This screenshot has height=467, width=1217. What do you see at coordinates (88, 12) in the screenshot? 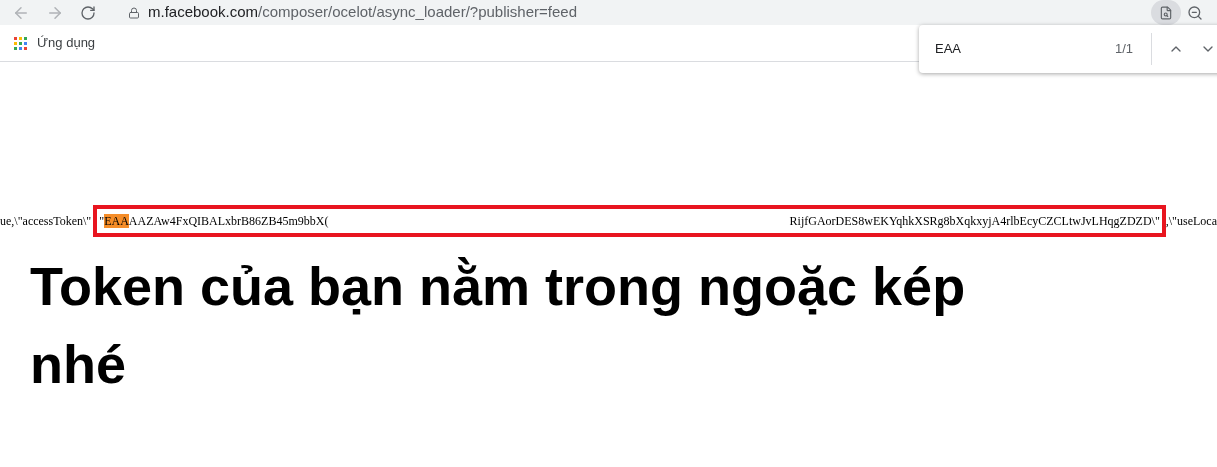
I see `reload-icon` at bounding box center [88, 12].